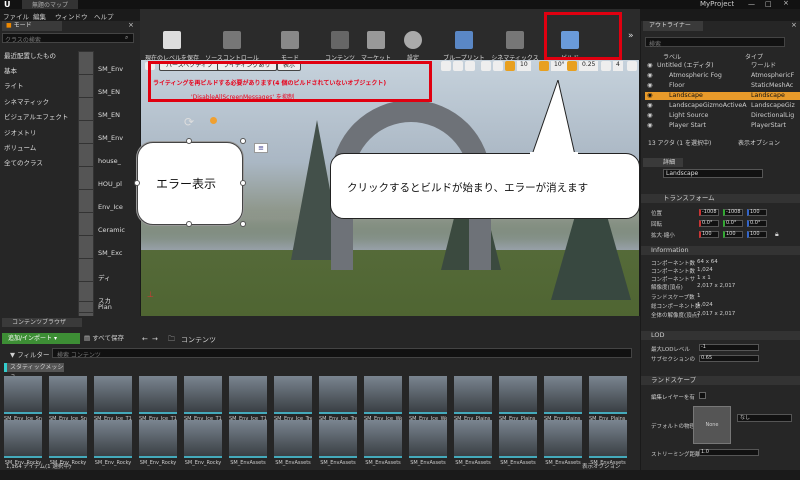 The height and width of the screenshot is (480, 800). I want to click on forward-arrow-icon: →, so click(155, 339).